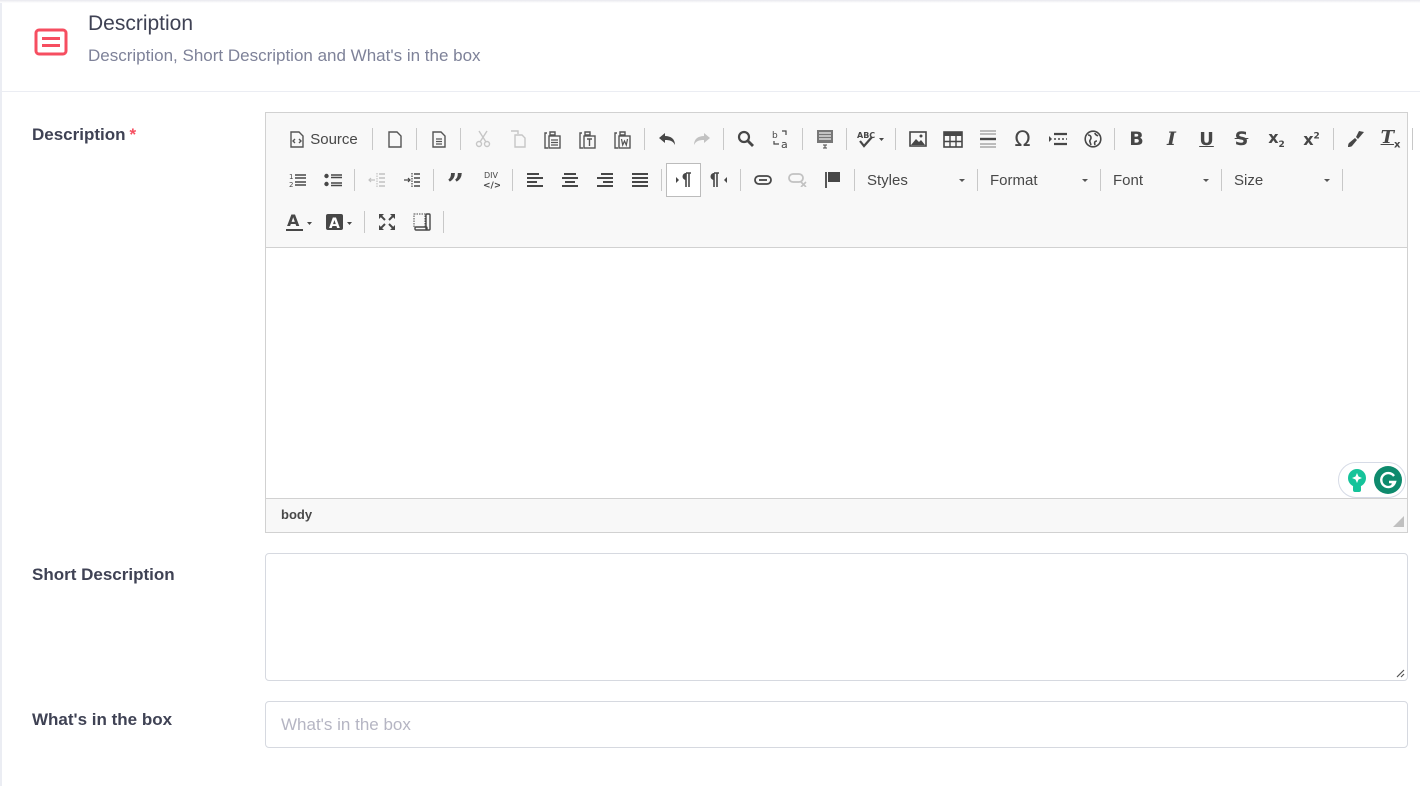  I want to click on remove-format-icon: Tx, so click(1390, 139).